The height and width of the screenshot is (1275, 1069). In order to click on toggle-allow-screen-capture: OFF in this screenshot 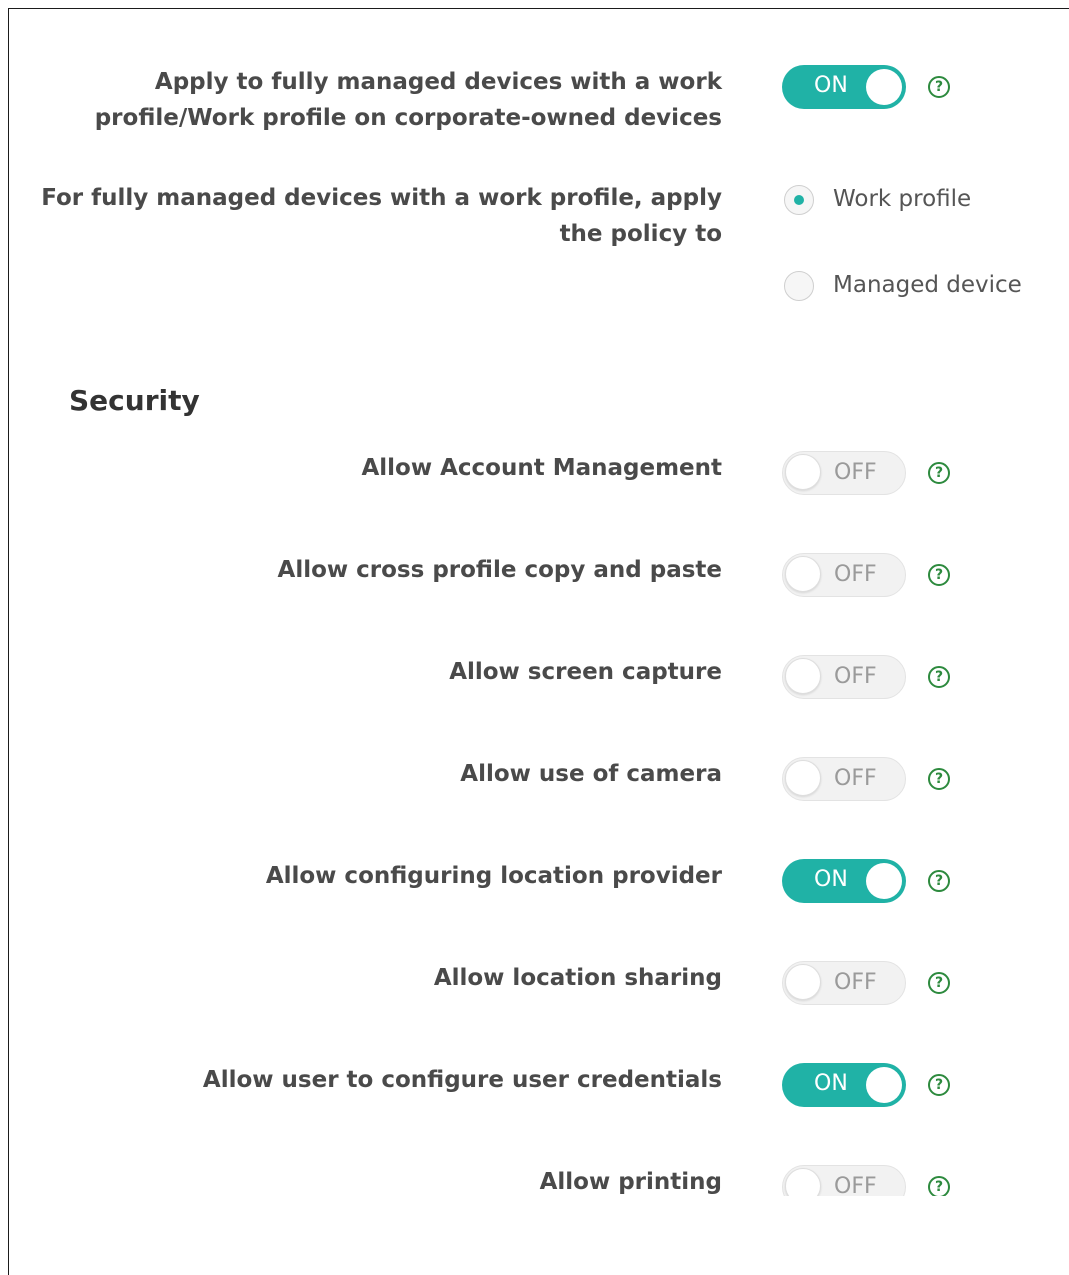, I will do `click(844, 677)`.